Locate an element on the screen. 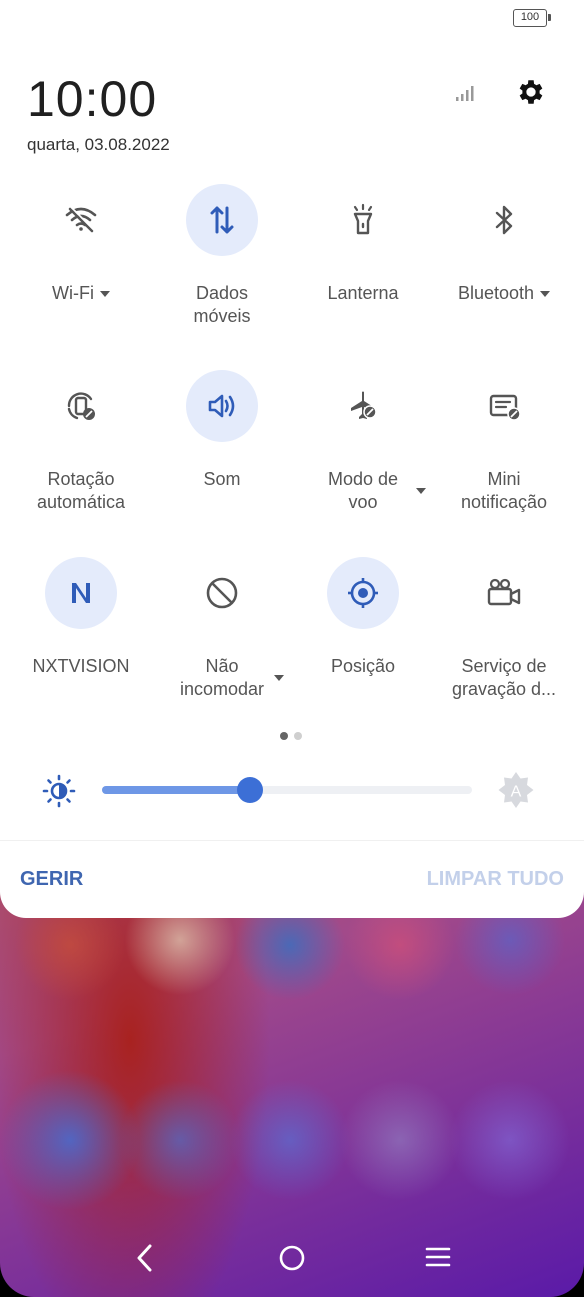 The image size is (584, 1297). tile-sound-button is located at coordinates (222, 406).